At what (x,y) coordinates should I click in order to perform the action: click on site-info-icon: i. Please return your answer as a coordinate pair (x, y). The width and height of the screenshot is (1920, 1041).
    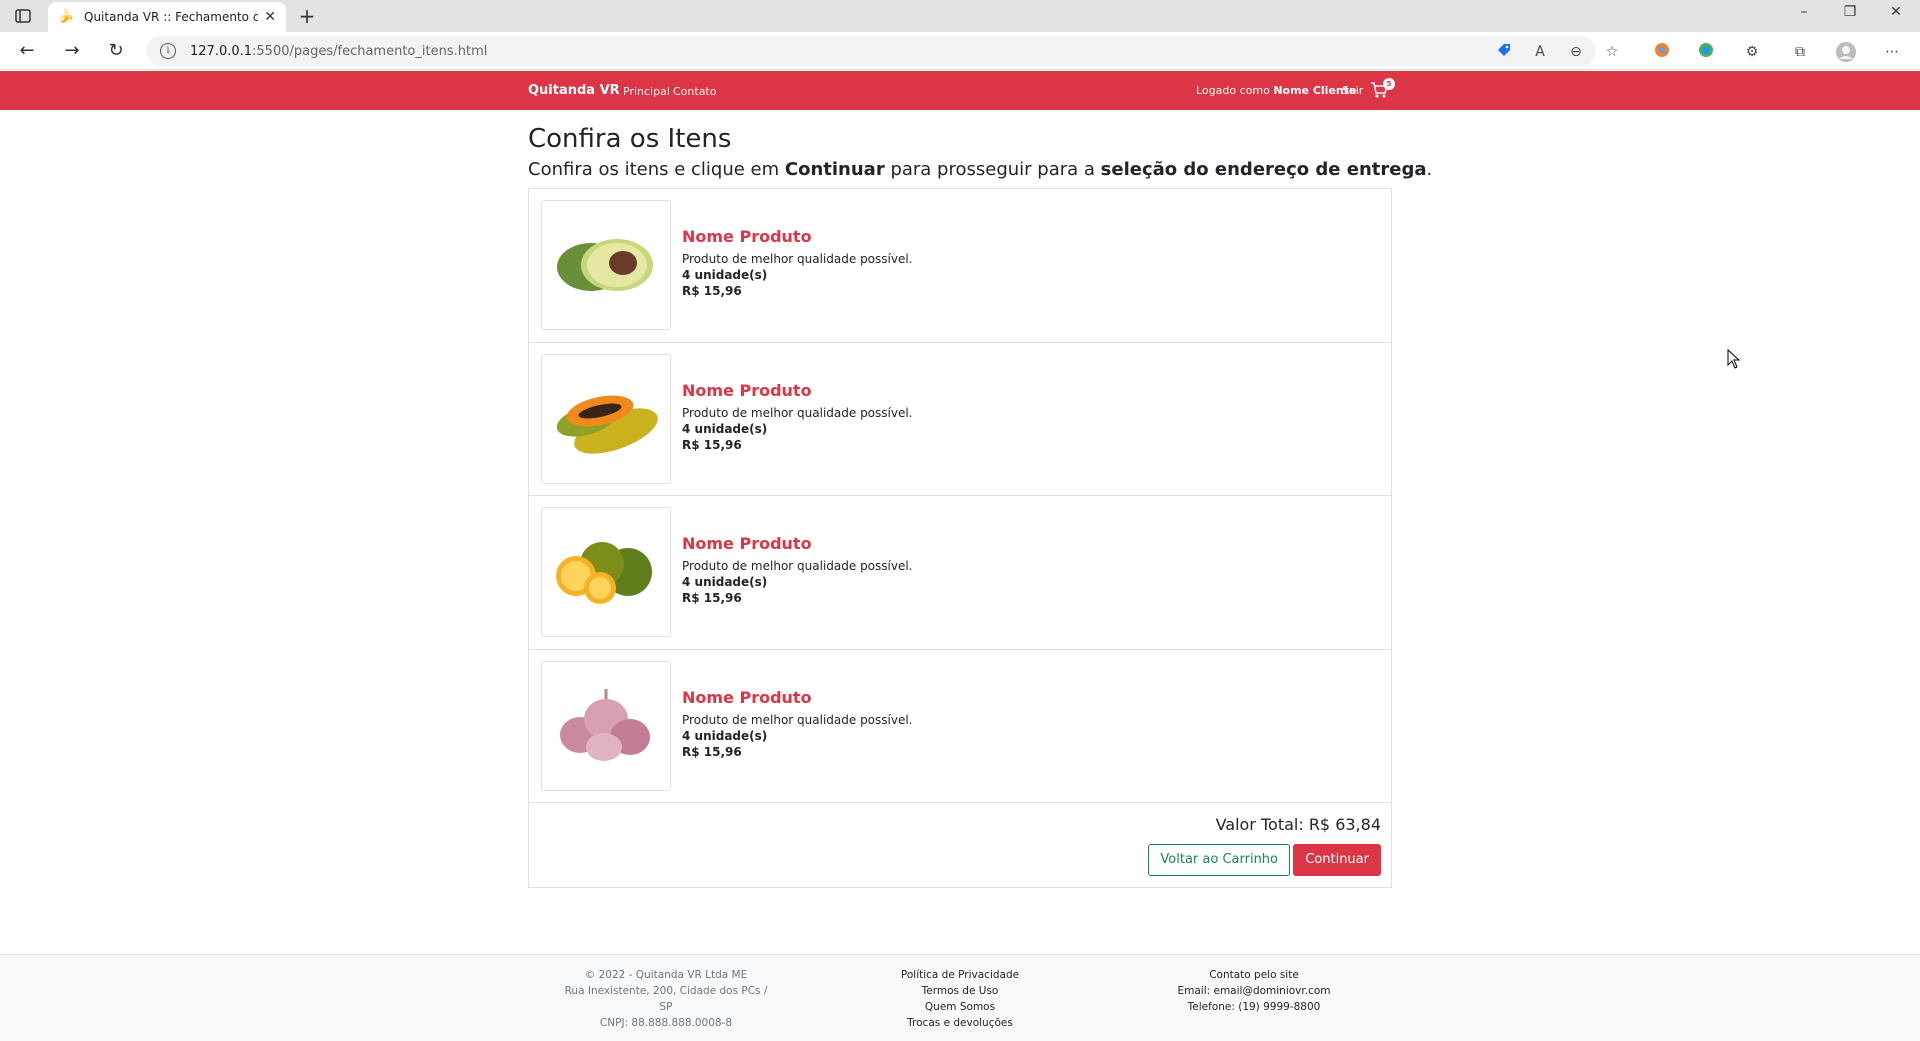
    Looking at the image, I should click on (168, 51).